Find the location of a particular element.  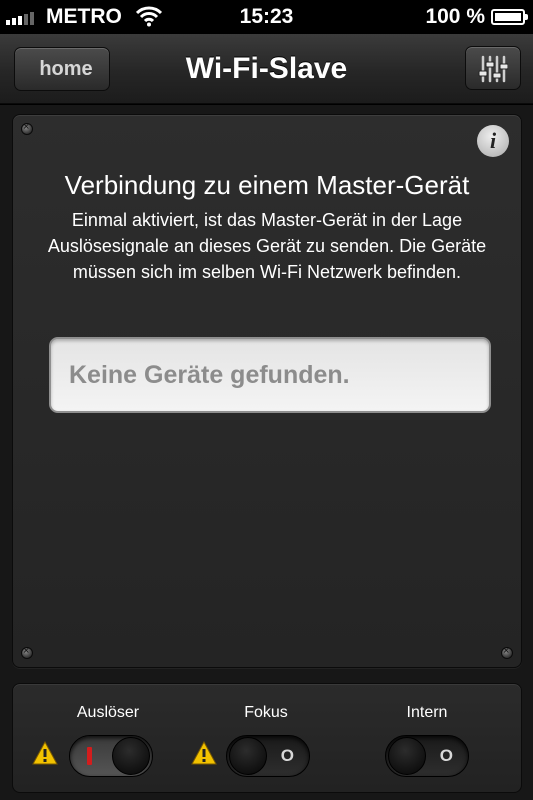

battery-icon is located at coordinates (509, 17).